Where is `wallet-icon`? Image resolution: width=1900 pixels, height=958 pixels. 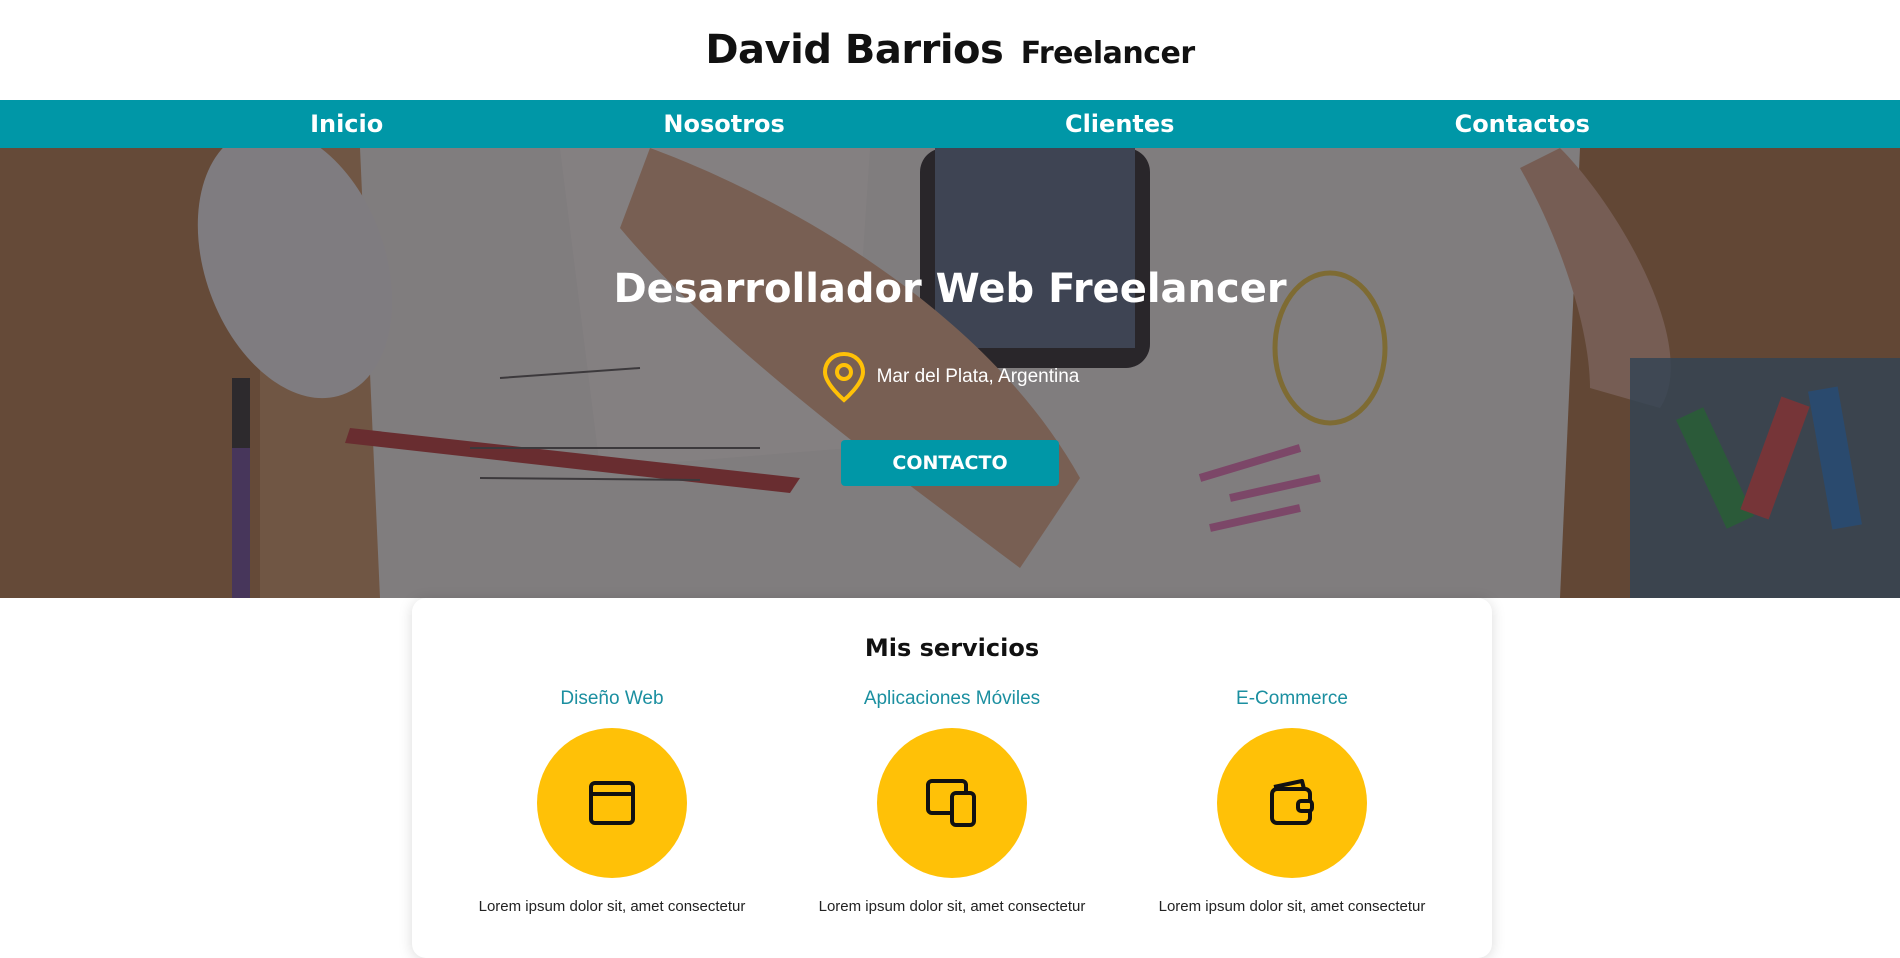 wallet-icon is located at coordinates (1292, 802).